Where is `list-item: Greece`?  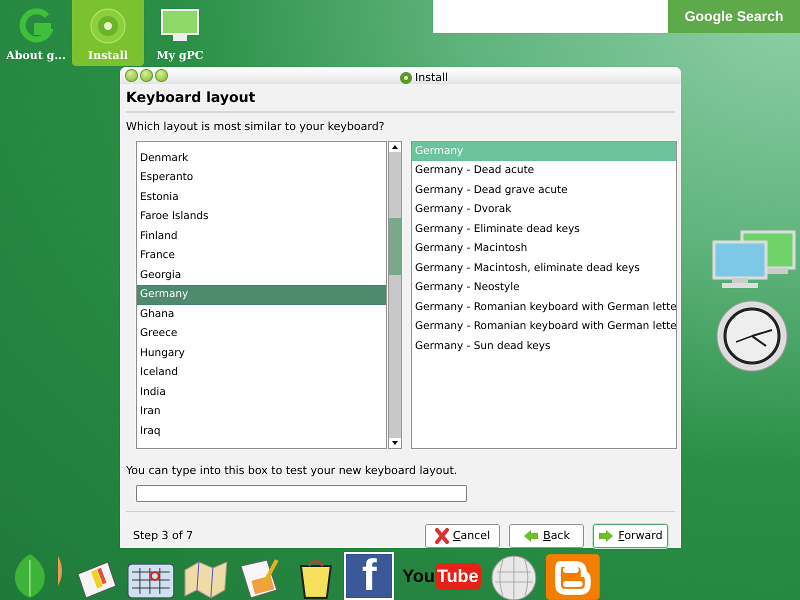 list-item: Greece is located at coordinates (261, 334).